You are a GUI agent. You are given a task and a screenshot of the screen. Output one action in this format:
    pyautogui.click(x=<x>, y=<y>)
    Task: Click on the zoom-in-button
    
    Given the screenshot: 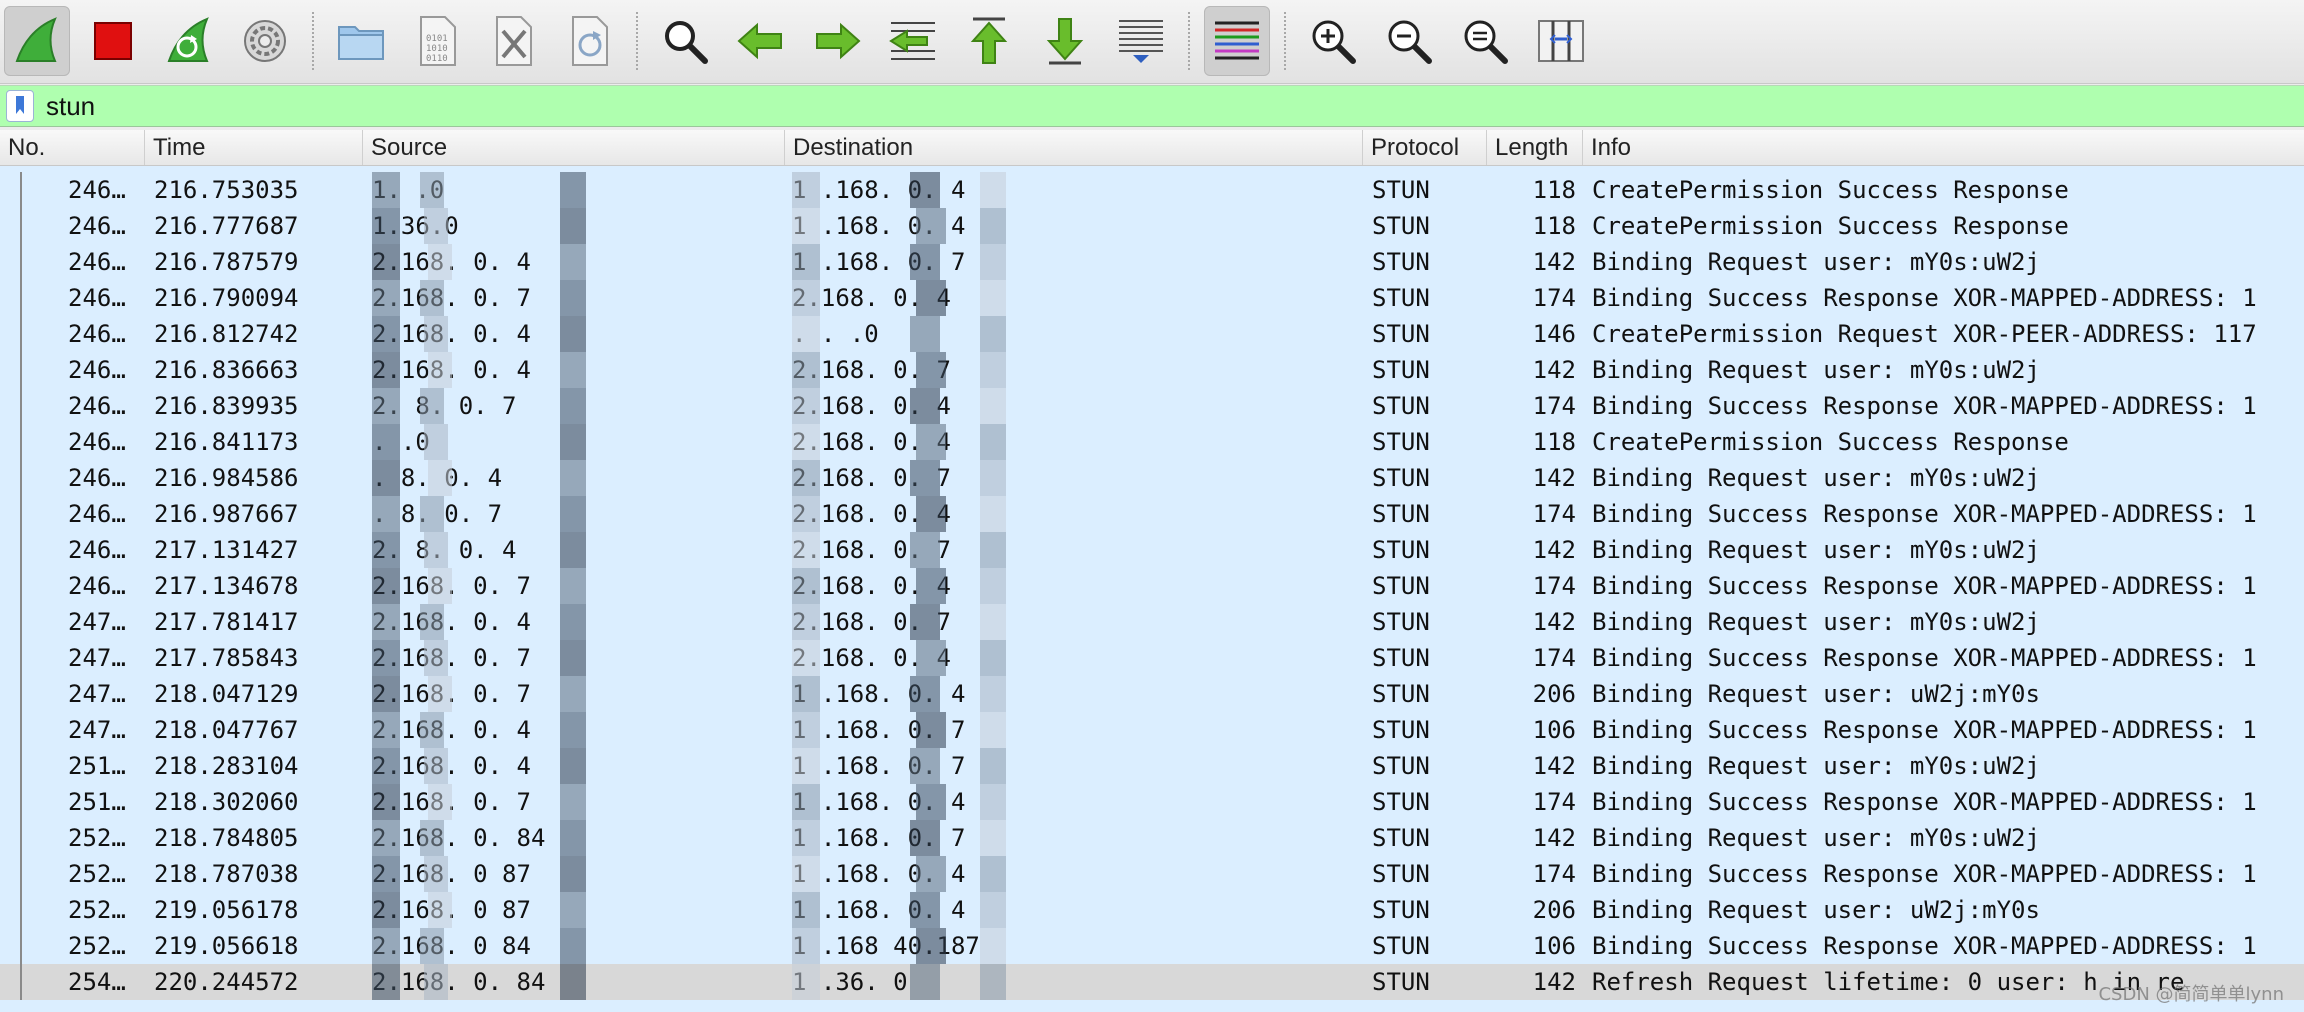 What is the action you would take?
    pyautogui.click(x=1333, y=41)
    